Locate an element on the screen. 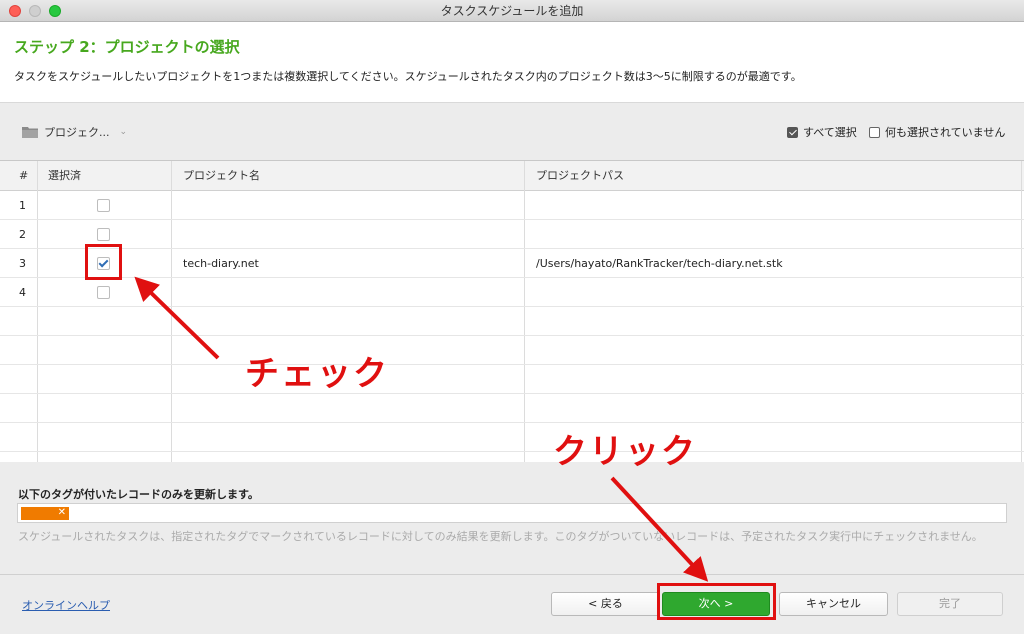 The image size is (1024, 634). row-number: 1 is located at coordinates (22, 205).